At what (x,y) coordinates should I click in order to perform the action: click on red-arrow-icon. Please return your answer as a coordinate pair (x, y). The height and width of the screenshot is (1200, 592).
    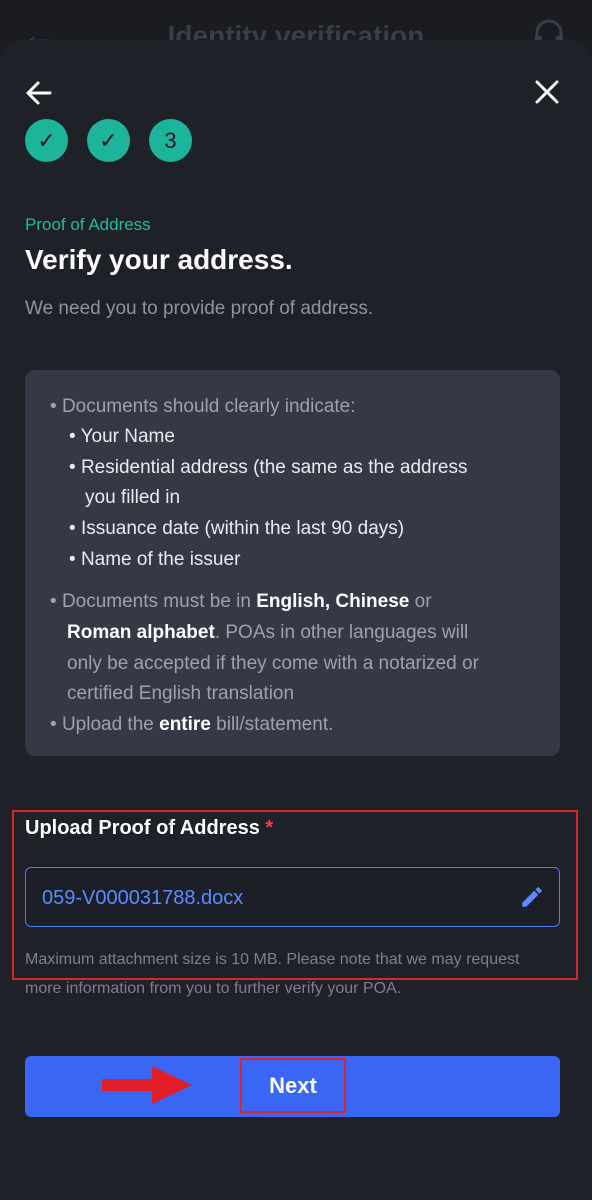
    Looking at the image, I should click on (147, 1085).